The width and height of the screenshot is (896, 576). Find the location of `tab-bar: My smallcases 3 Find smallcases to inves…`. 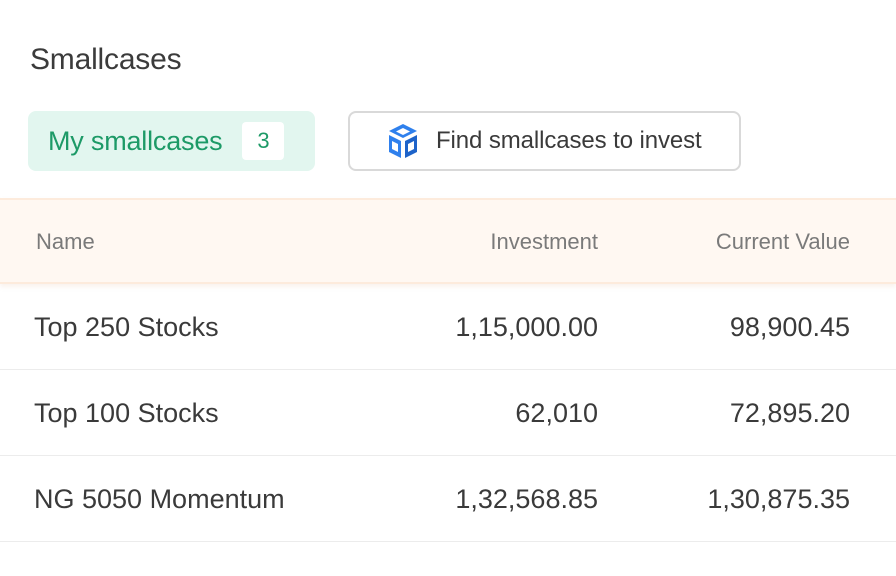

tab-bar: My smallcases 3 Find smallcases to inves… is located at coordinates (384, 141).